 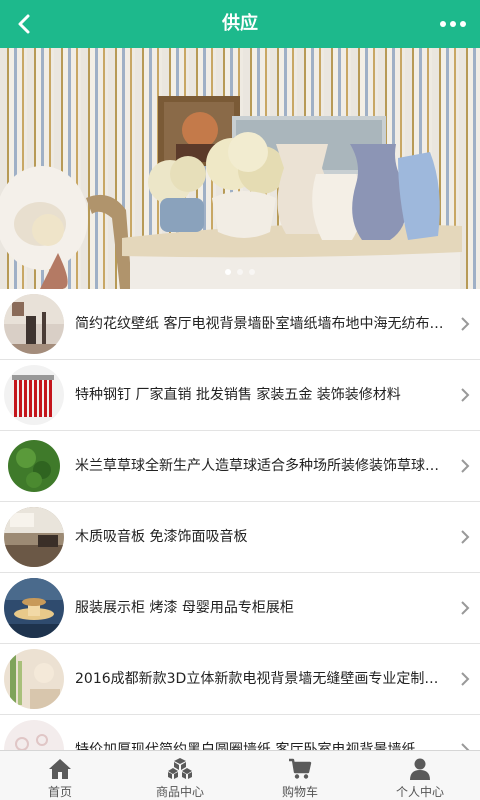 What do you see at coordinates (260, 466) in the screenshot?
I see `product-title: 米兰草草球全新生产人造草球适合多种场所装修装饰草球批发` at bounding box center [260, 466].